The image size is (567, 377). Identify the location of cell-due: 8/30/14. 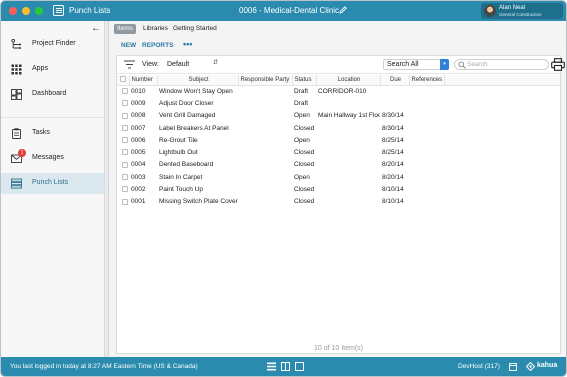
(393, 116).